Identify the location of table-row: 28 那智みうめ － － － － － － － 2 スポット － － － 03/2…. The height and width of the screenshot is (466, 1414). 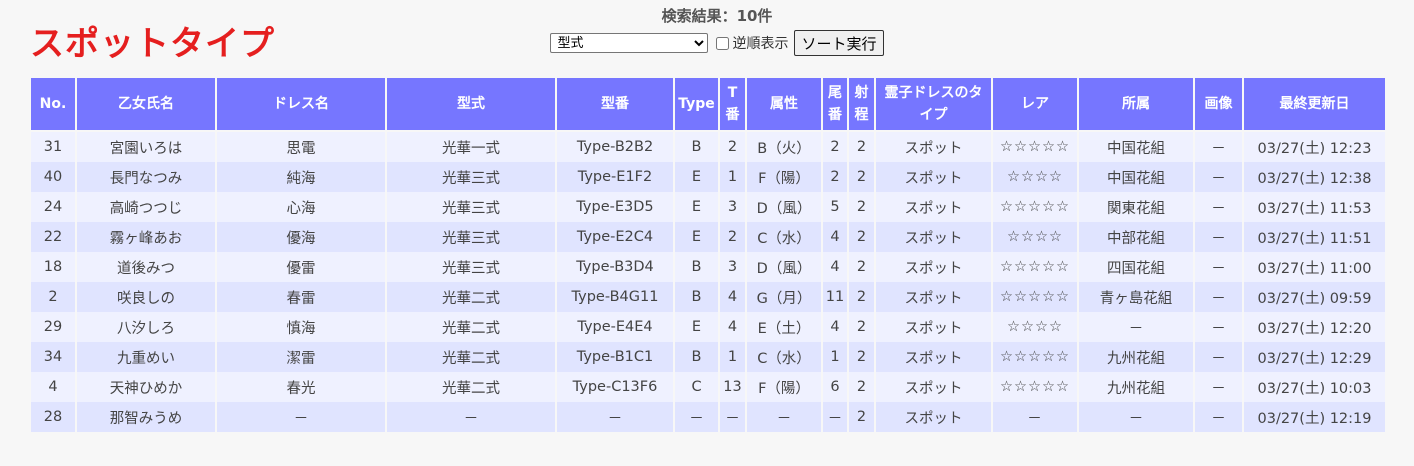
(708, 417).